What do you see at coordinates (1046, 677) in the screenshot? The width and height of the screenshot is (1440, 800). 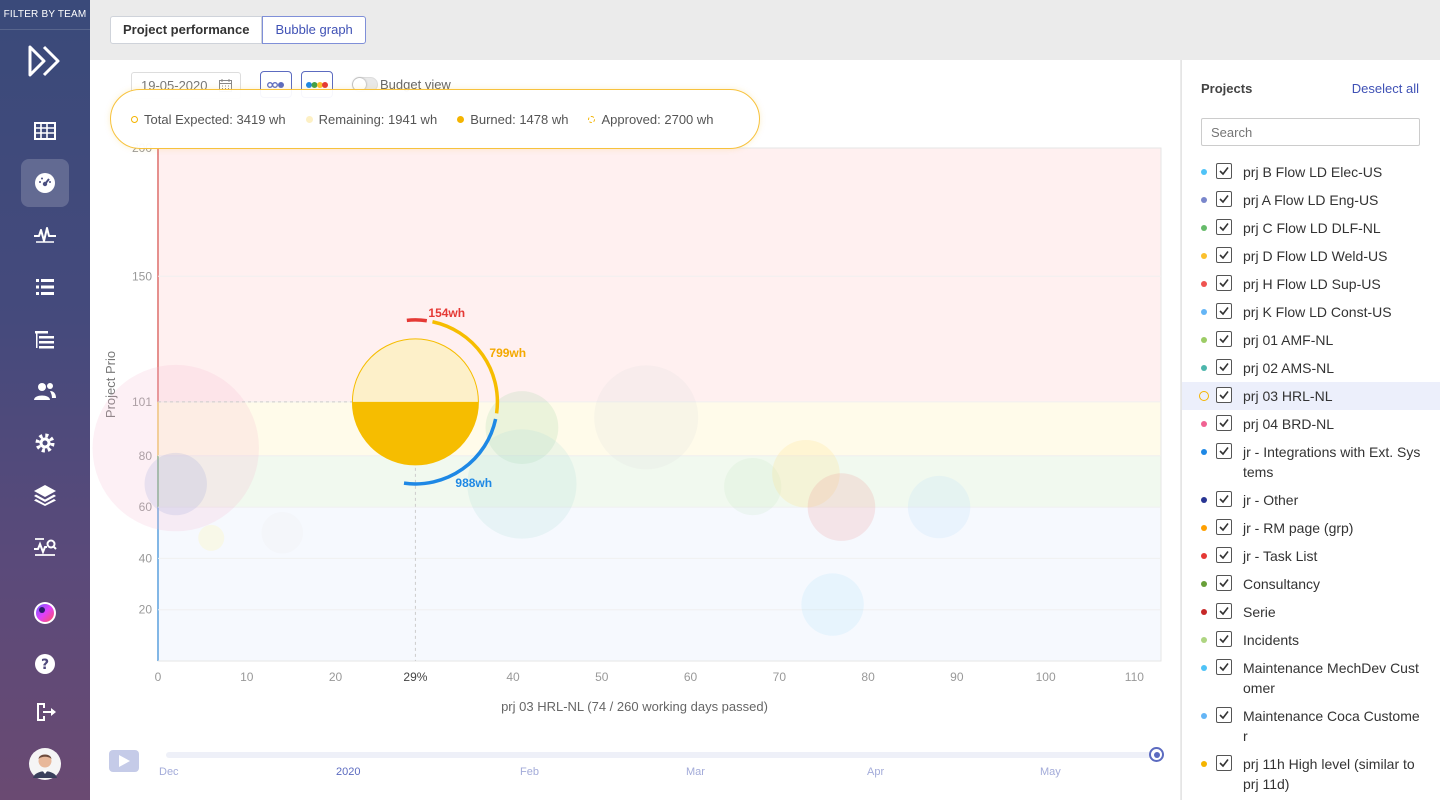 I see `x-tick-label: 100` at bounding box center [1046, 677].